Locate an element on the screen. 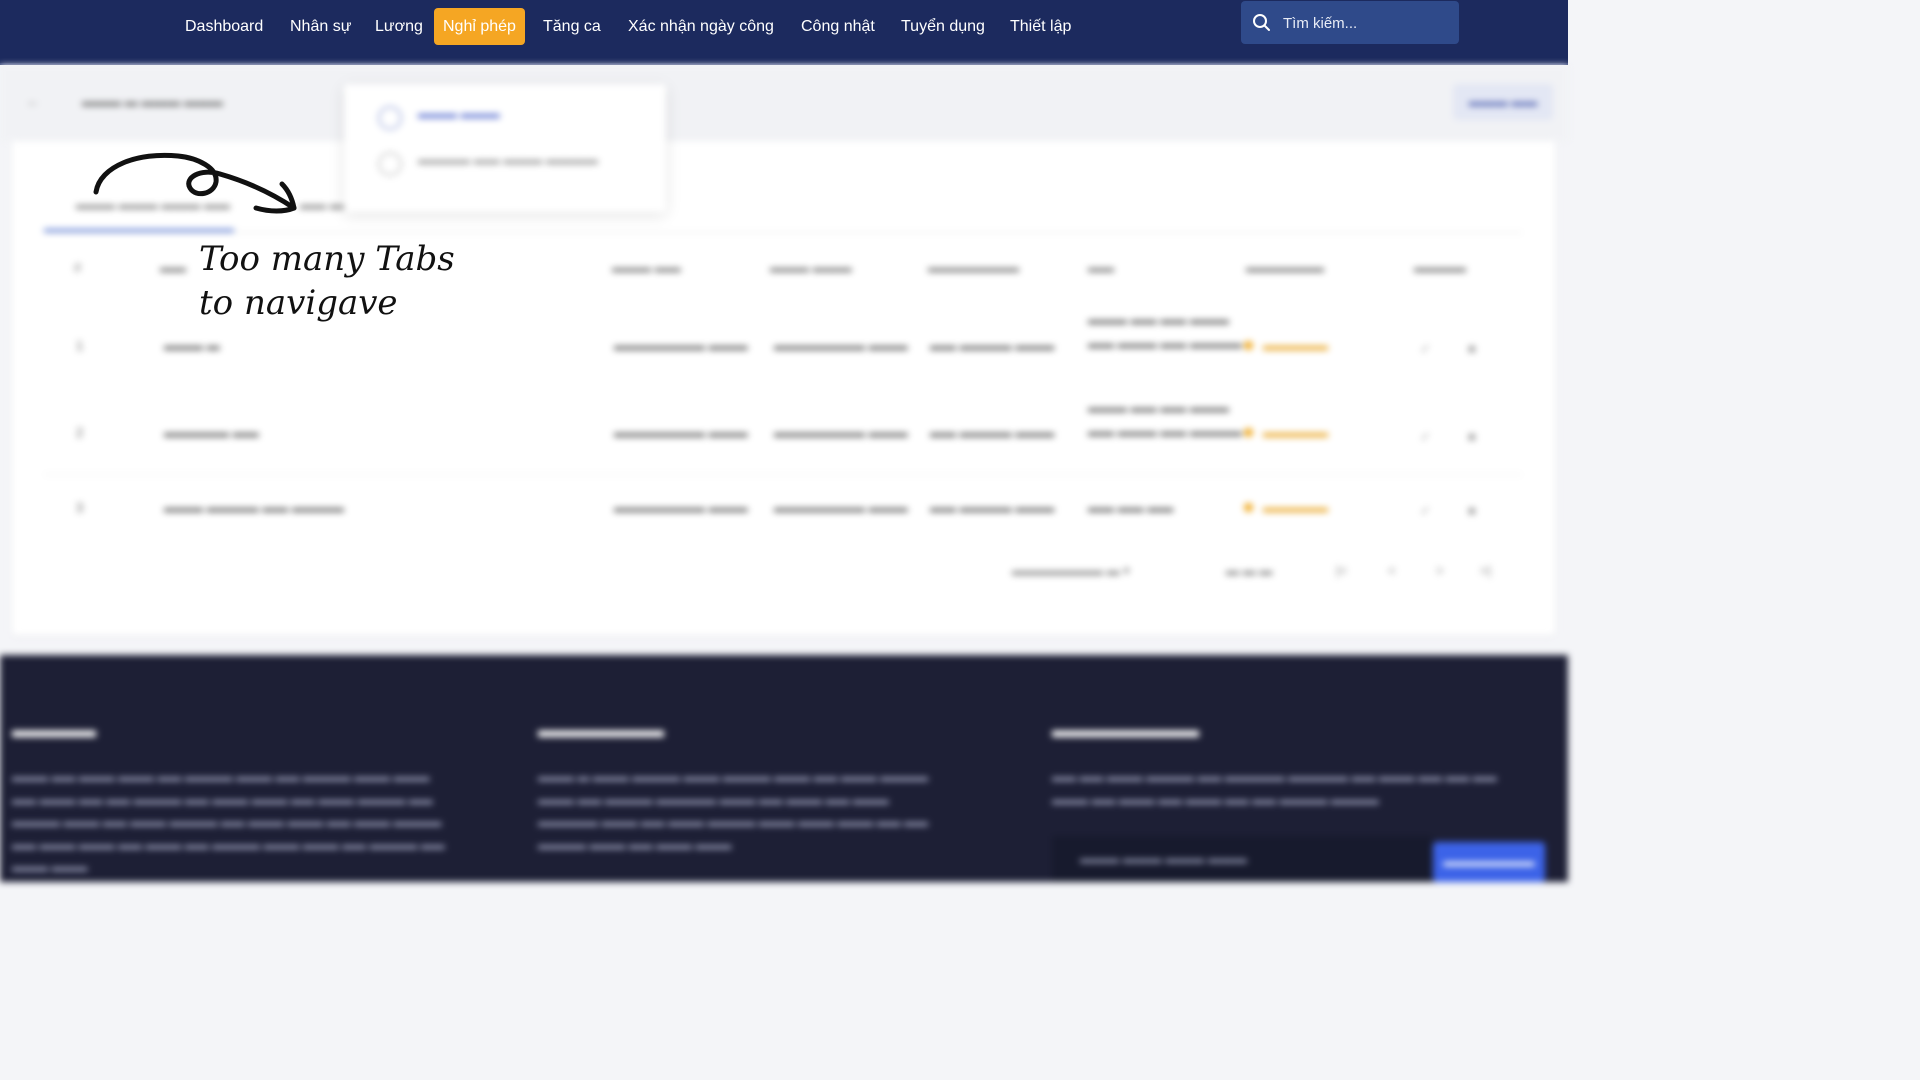 This screenshot has height=1080, width=1920. table-cell-name: ▬▬▬ ▬ is located at coordinates (192, 345).